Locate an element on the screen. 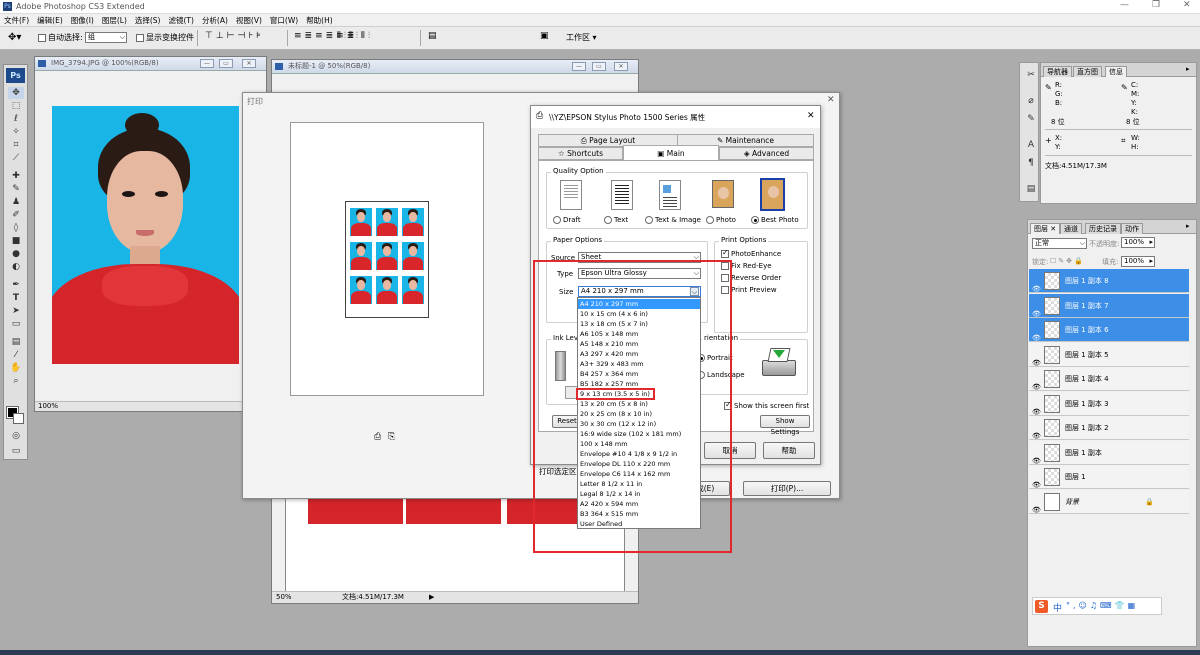  gradient-tool-icon: ■ is located at coordinates (16, 241).